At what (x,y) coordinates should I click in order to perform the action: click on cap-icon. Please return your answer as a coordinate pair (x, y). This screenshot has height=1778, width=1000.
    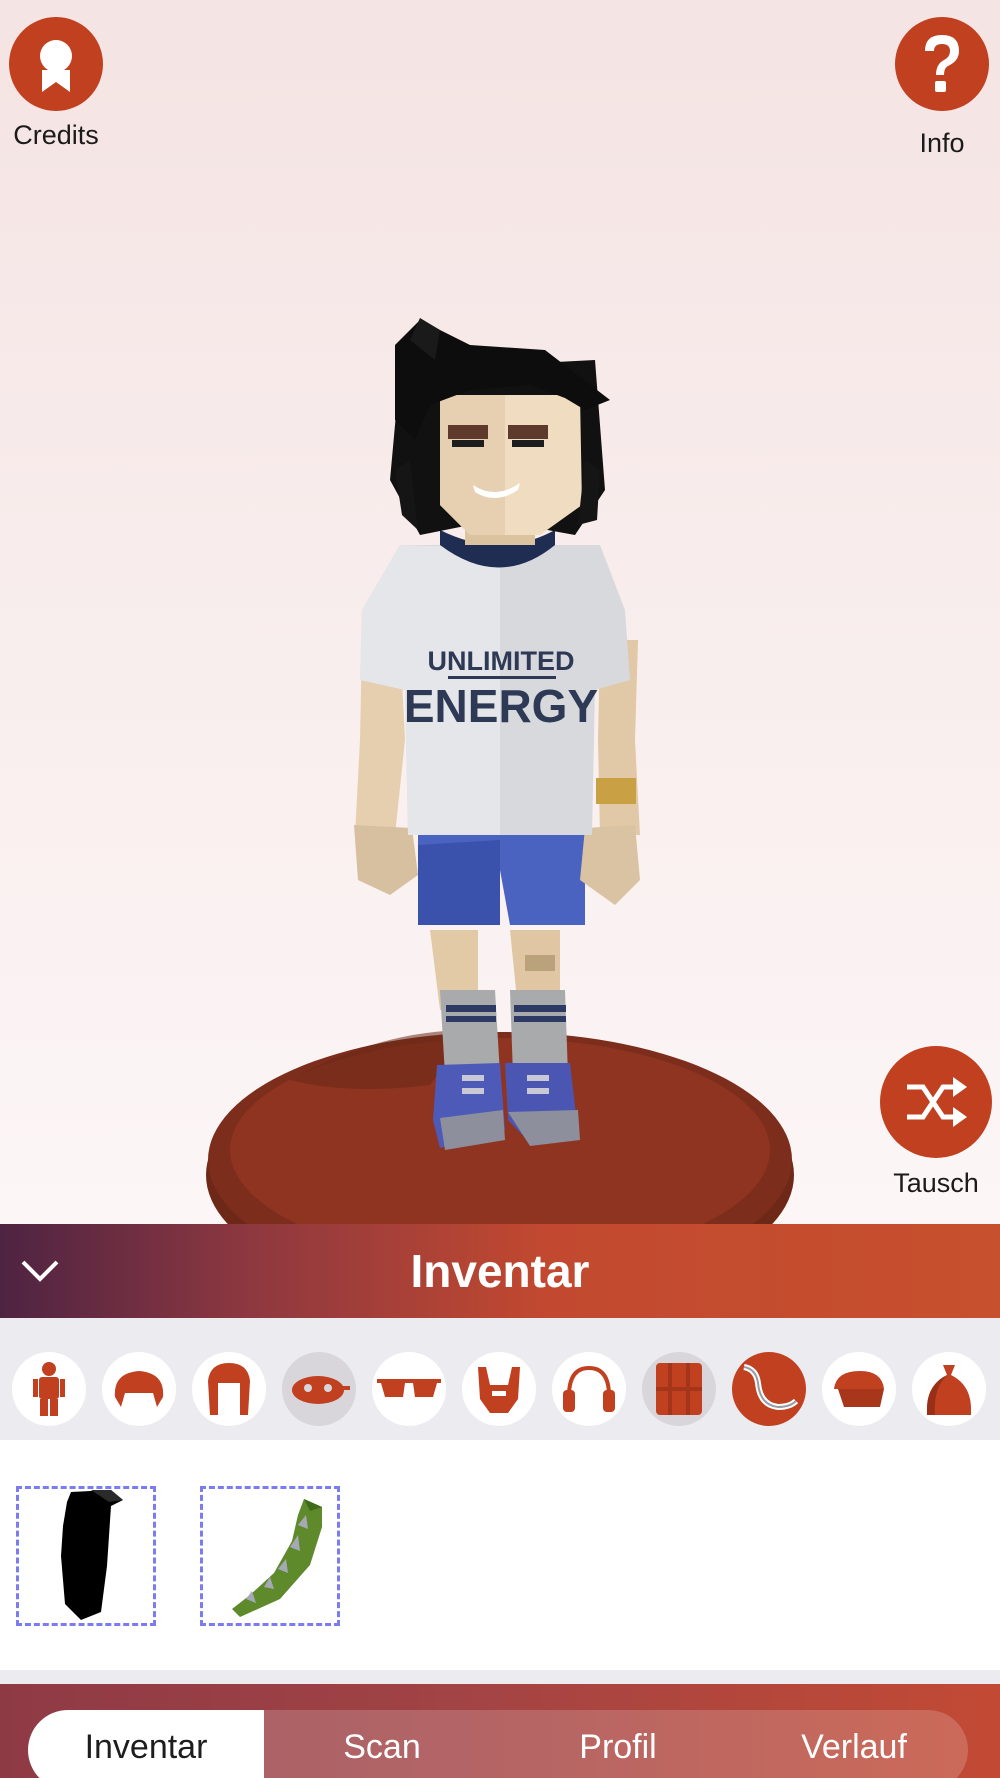
    Looking at the image, I should click on (859, 1389).